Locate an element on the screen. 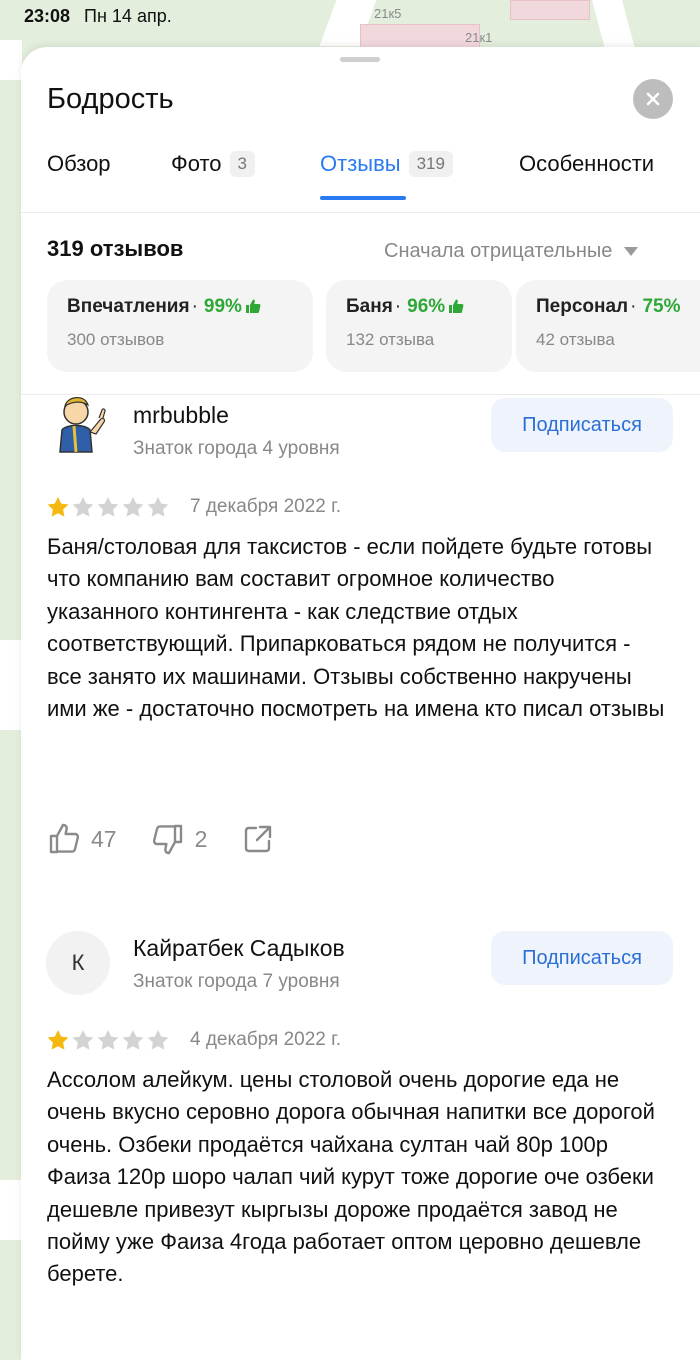  status-bar: 23:08 Пн 14 апр. is located at coordinates (98, 16).